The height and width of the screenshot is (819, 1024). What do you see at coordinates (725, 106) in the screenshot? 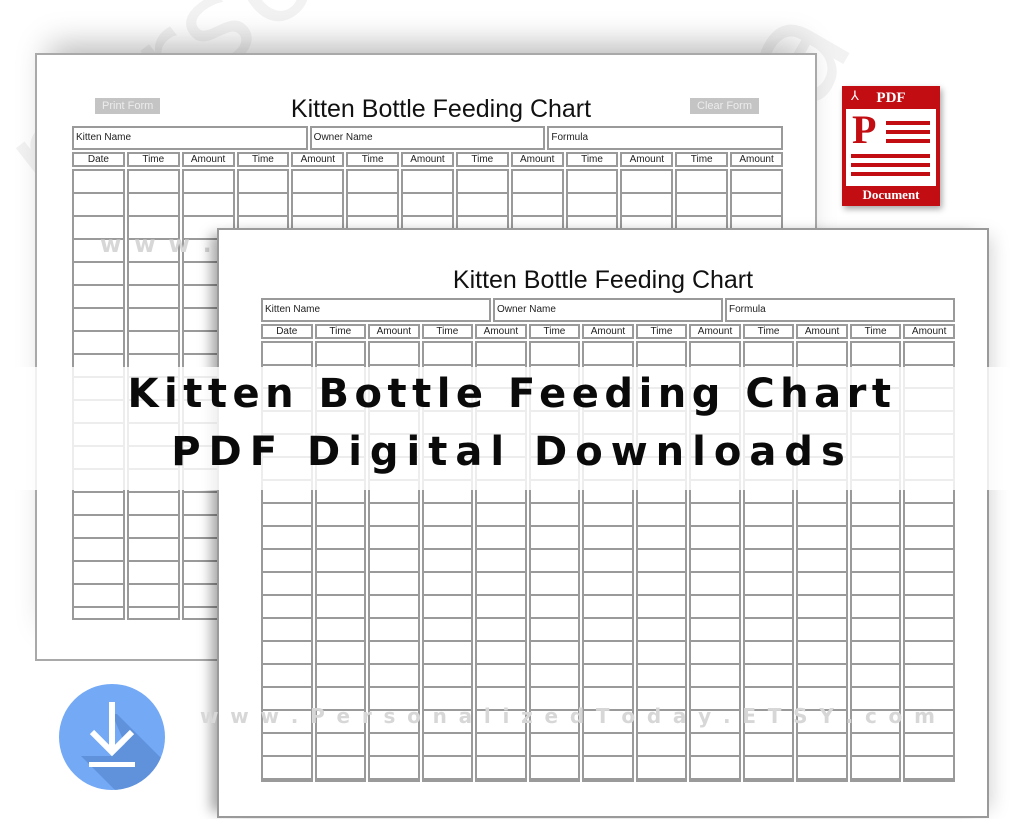
I see `clear-form-button: Clear Form` at bounding box center [725, 106].